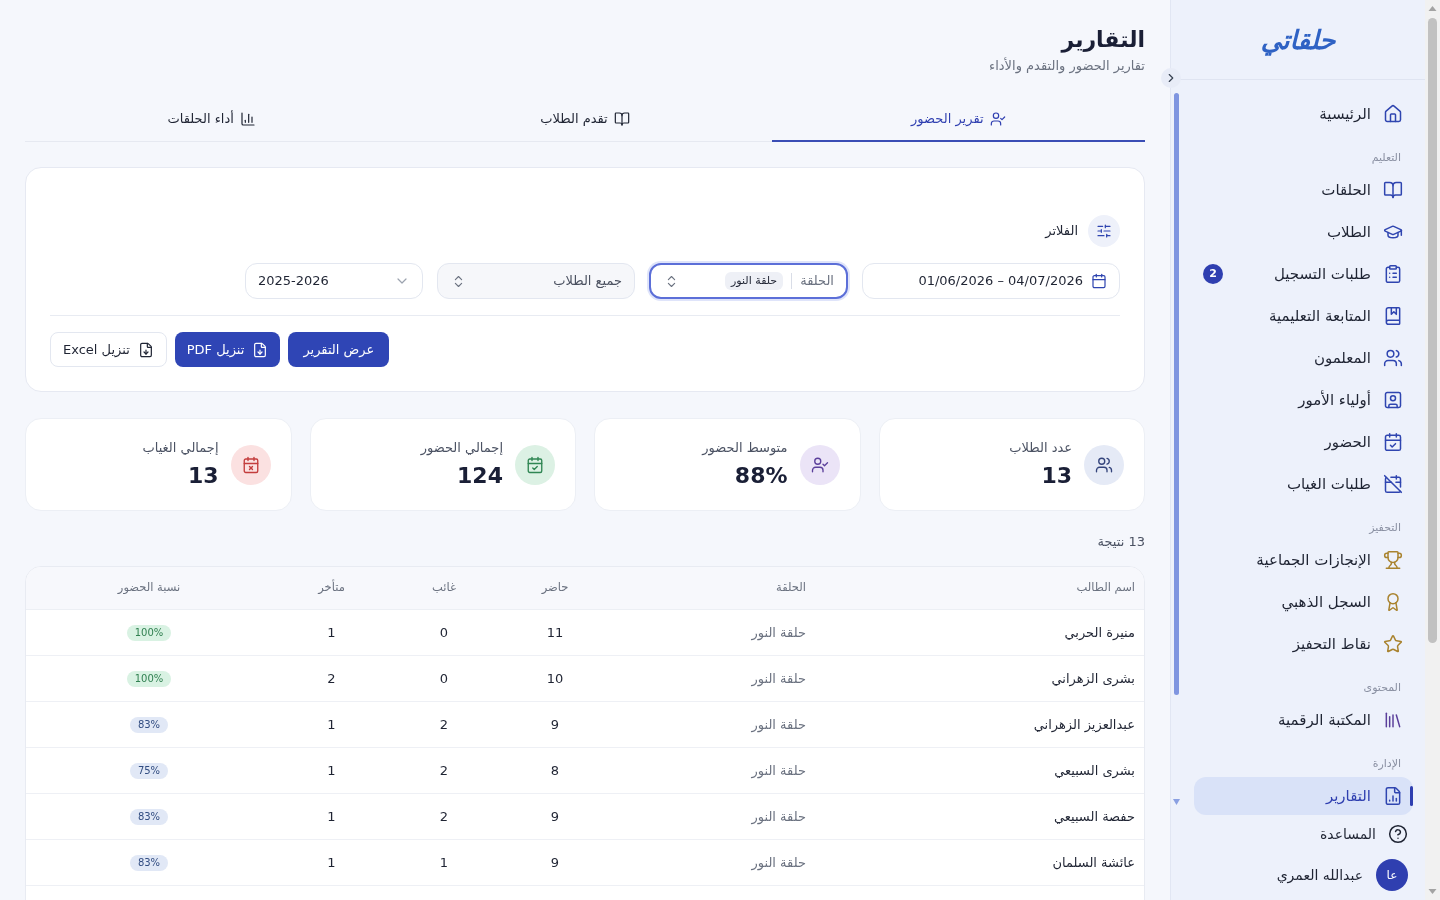 This screenshot has width=1440, height=900. Describe the element at coordinates (555, 678) in the screenshot. I see `table-cell-text: 10` at that location.